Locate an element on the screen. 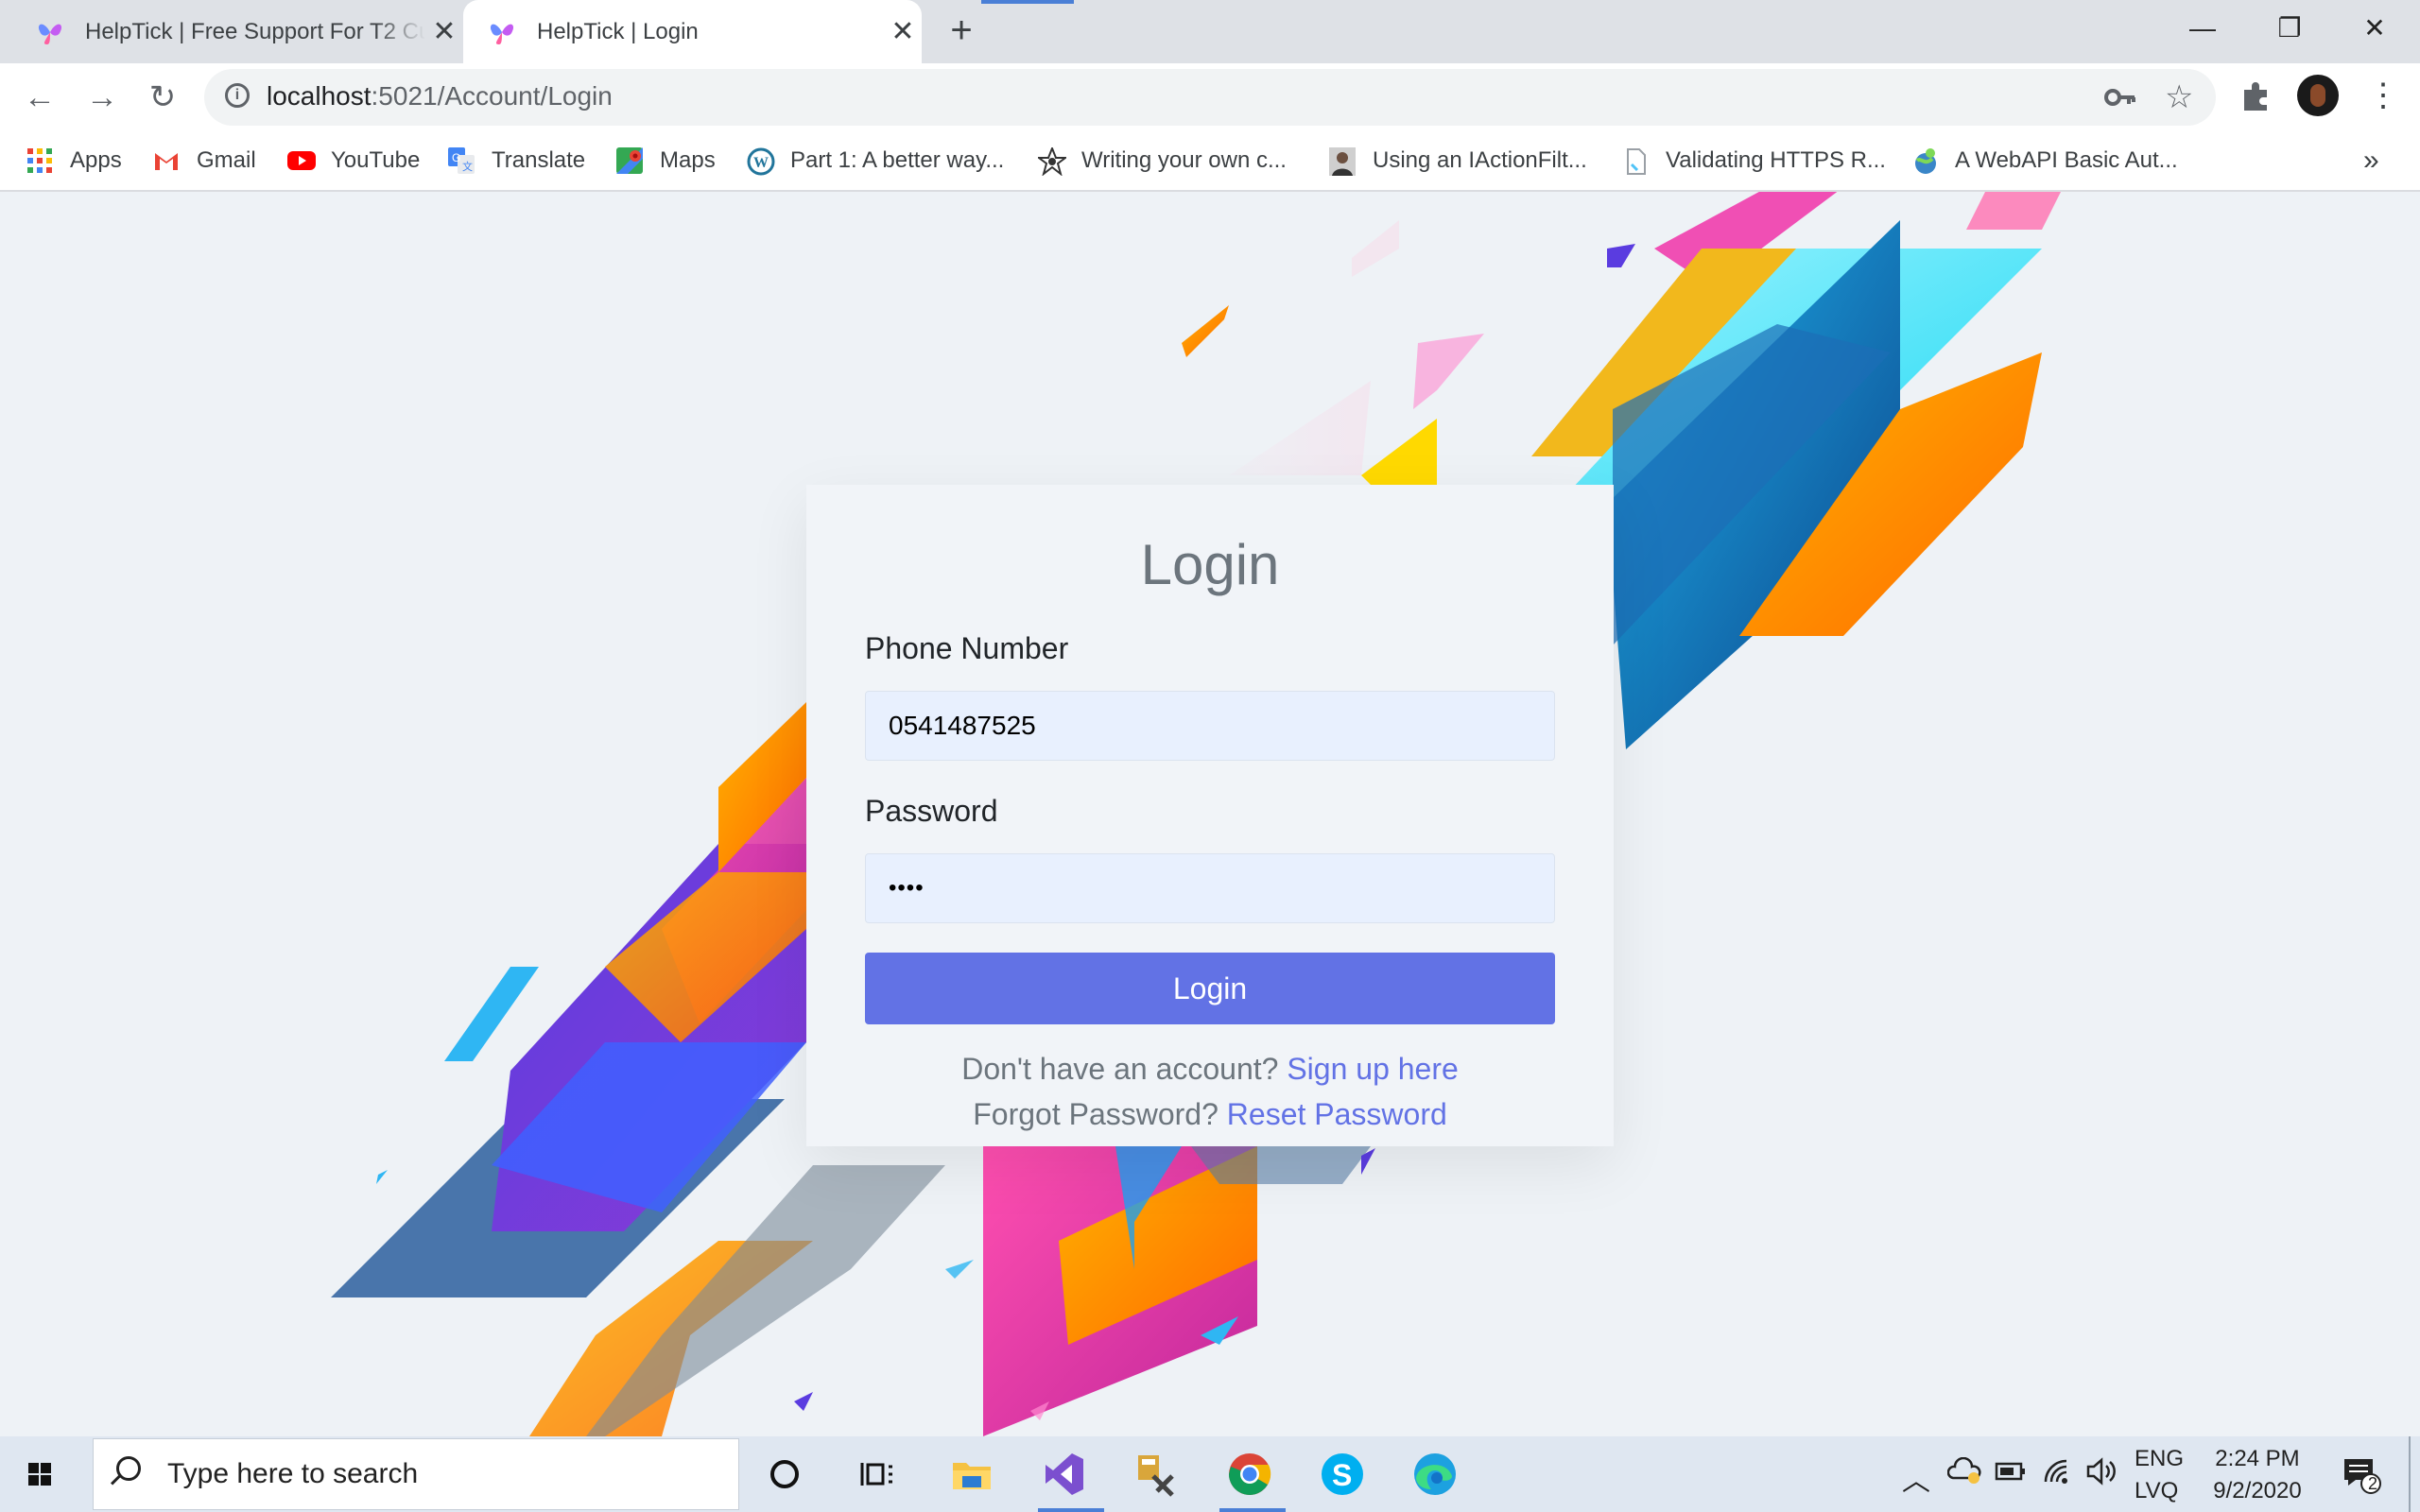 This screenshot has height=1512, width=2420. bookmark-label: Maps is located at coordinates (688, 160).